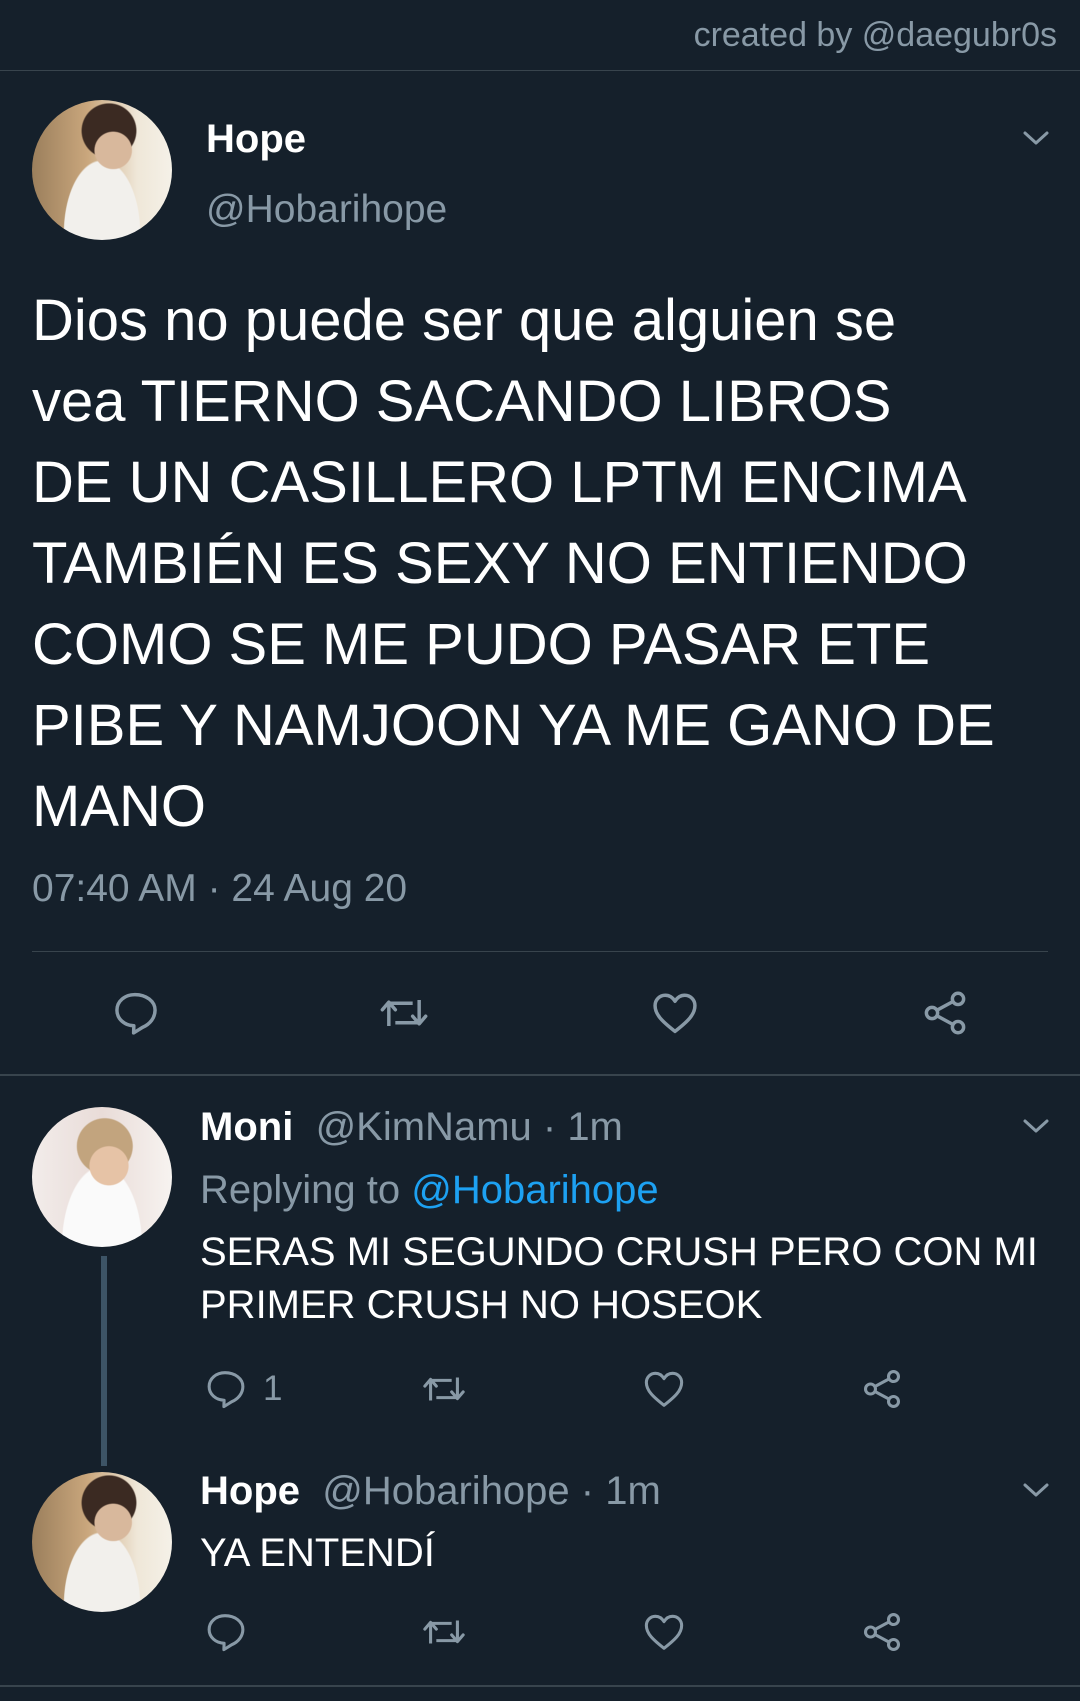  What do you see at coordinates (306, 1190) in the screenshot?
I see `replying-prefix: Replying to` at bounding box center [306, 1190].